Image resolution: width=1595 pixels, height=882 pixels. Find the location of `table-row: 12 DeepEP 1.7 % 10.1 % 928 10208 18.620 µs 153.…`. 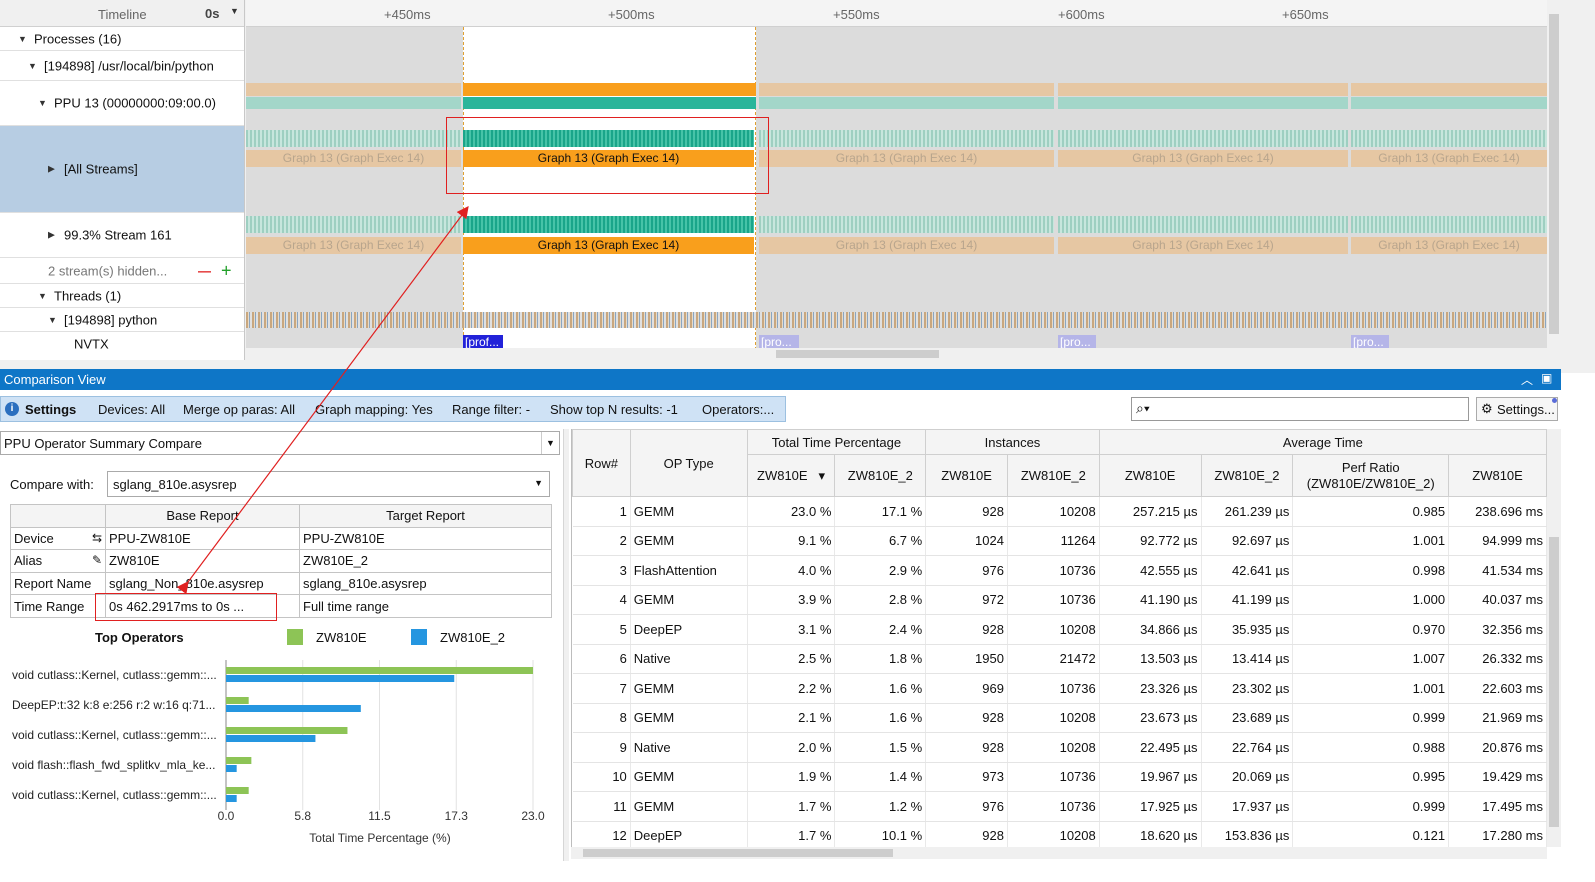

table-row: 12 DeepEP 1.7 % 10.1 % 928 10208 18.620 µs 153.… is located at coordinates (1059, 834).